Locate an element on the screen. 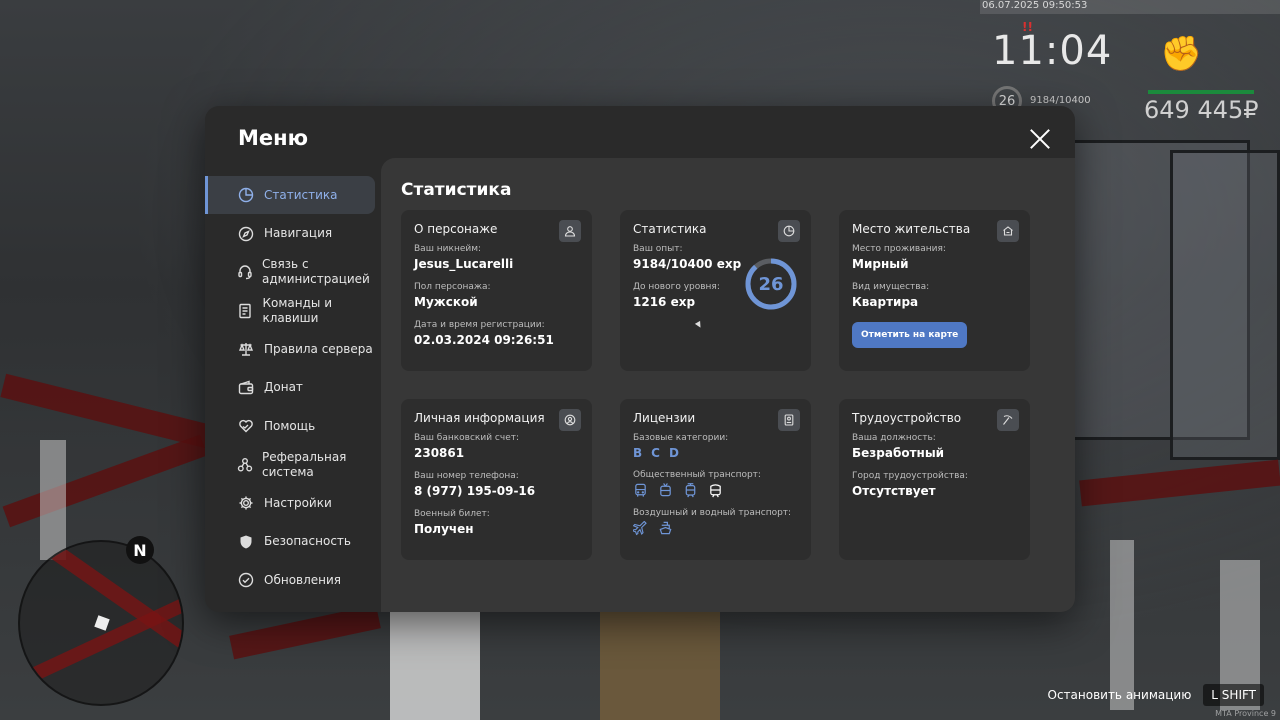  background-window is located at coordinates (1225, 305).